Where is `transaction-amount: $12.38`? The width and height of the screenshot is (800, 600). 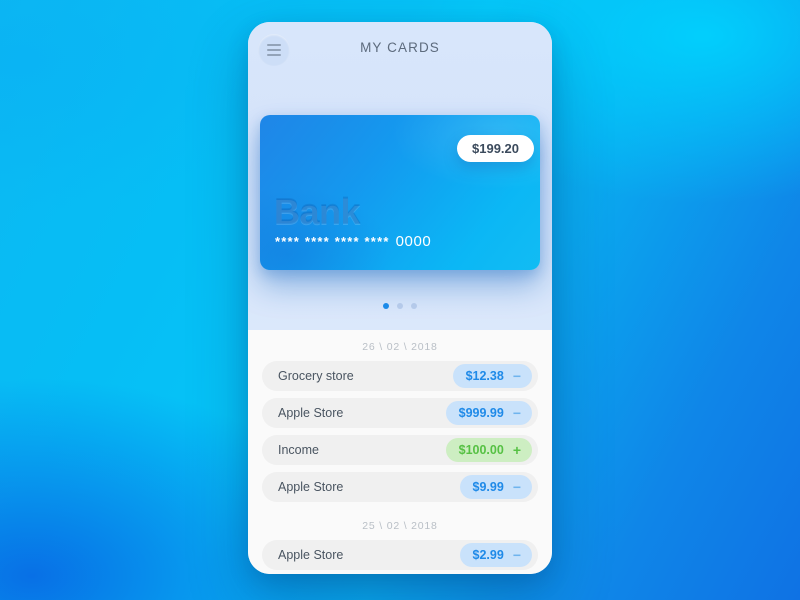
transaction-amount: $12.38 is located at coordinates (484, 376).